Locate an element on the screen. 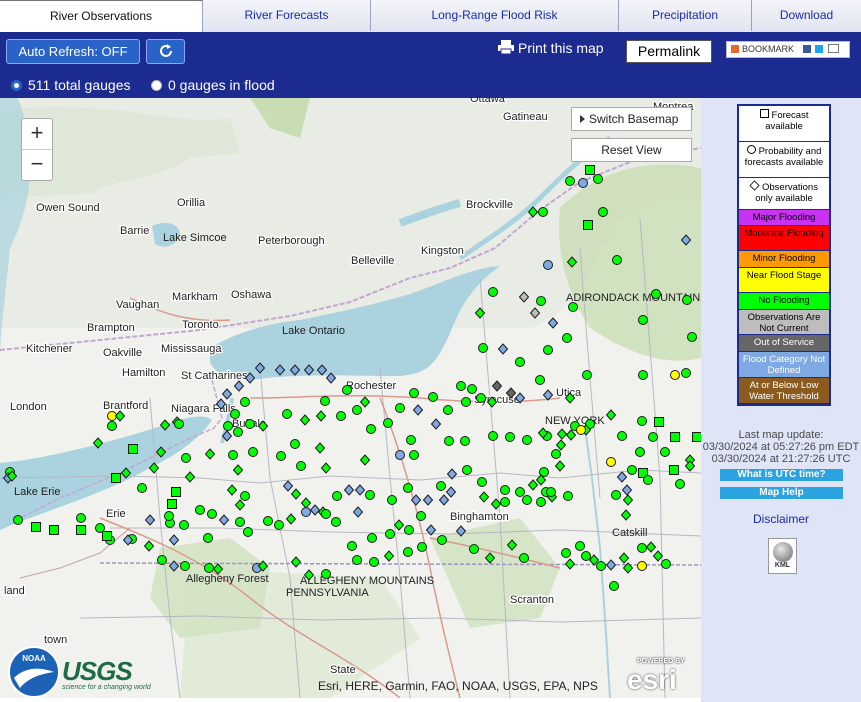 The image size is (861, 702). gauges-in-flood-radio: 0 gauges in flood is located at coordinates (213, 85).